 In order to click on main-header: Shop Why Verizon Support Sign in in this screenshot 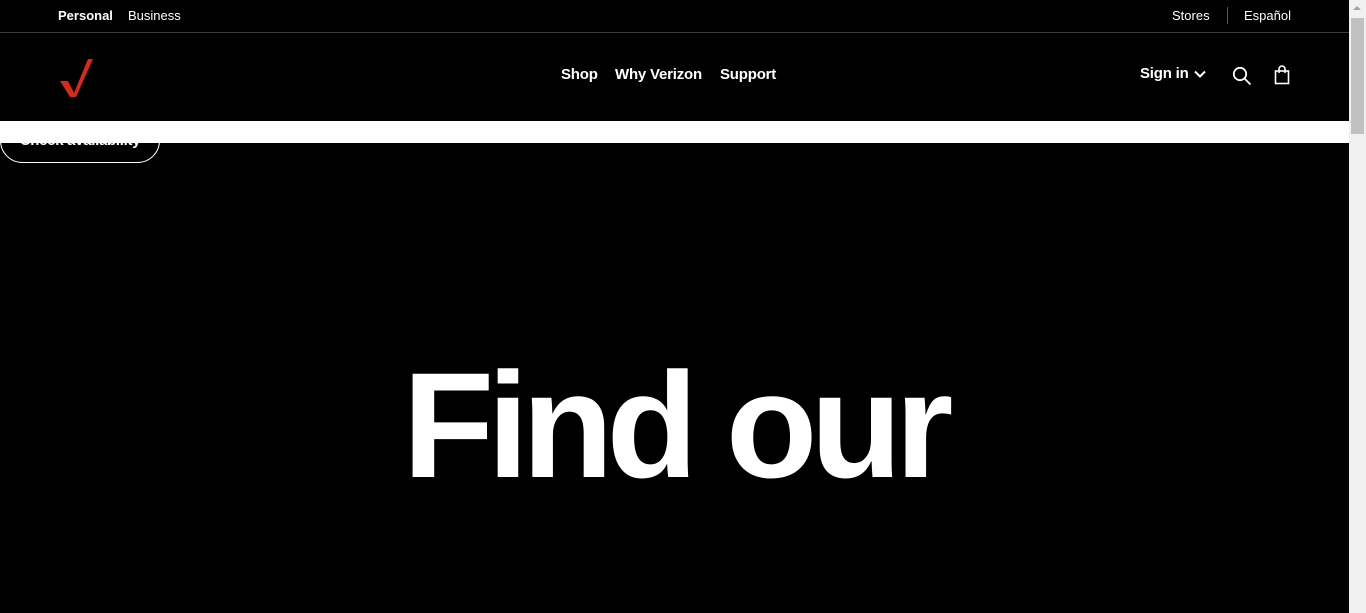, I will do `click(674, 77)`.